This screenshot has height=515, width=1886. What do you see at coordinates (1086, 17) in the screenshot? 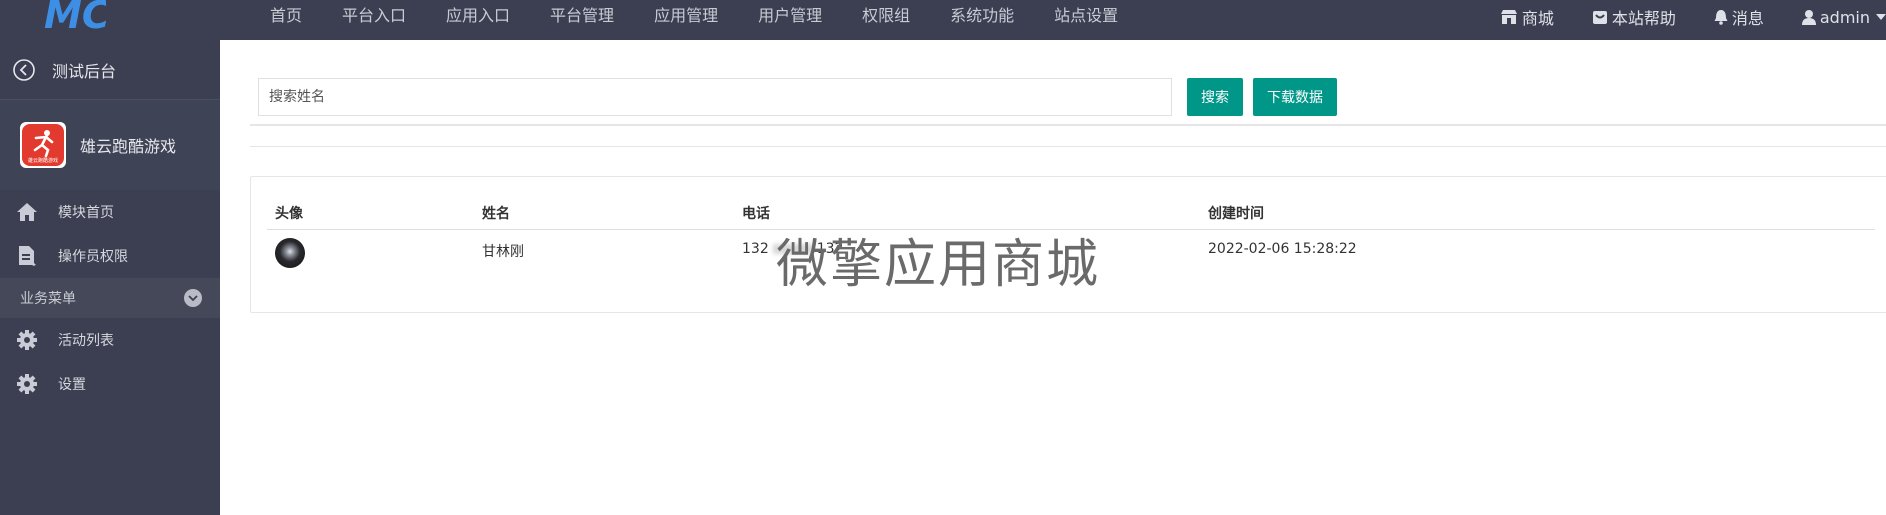
I see `nav-item-site-settings: 站点设置` at bounding box center [1086, 17].